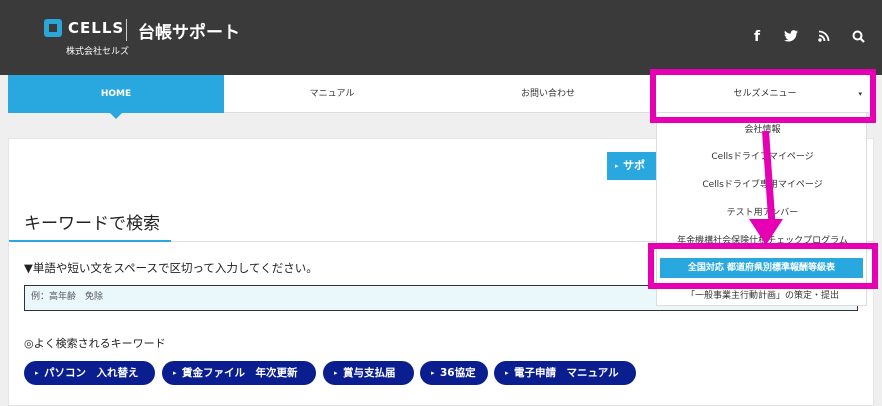 The height and width of the screenshot is (406, 882). I want to click on play-icon: ▸, so click(617, 166).